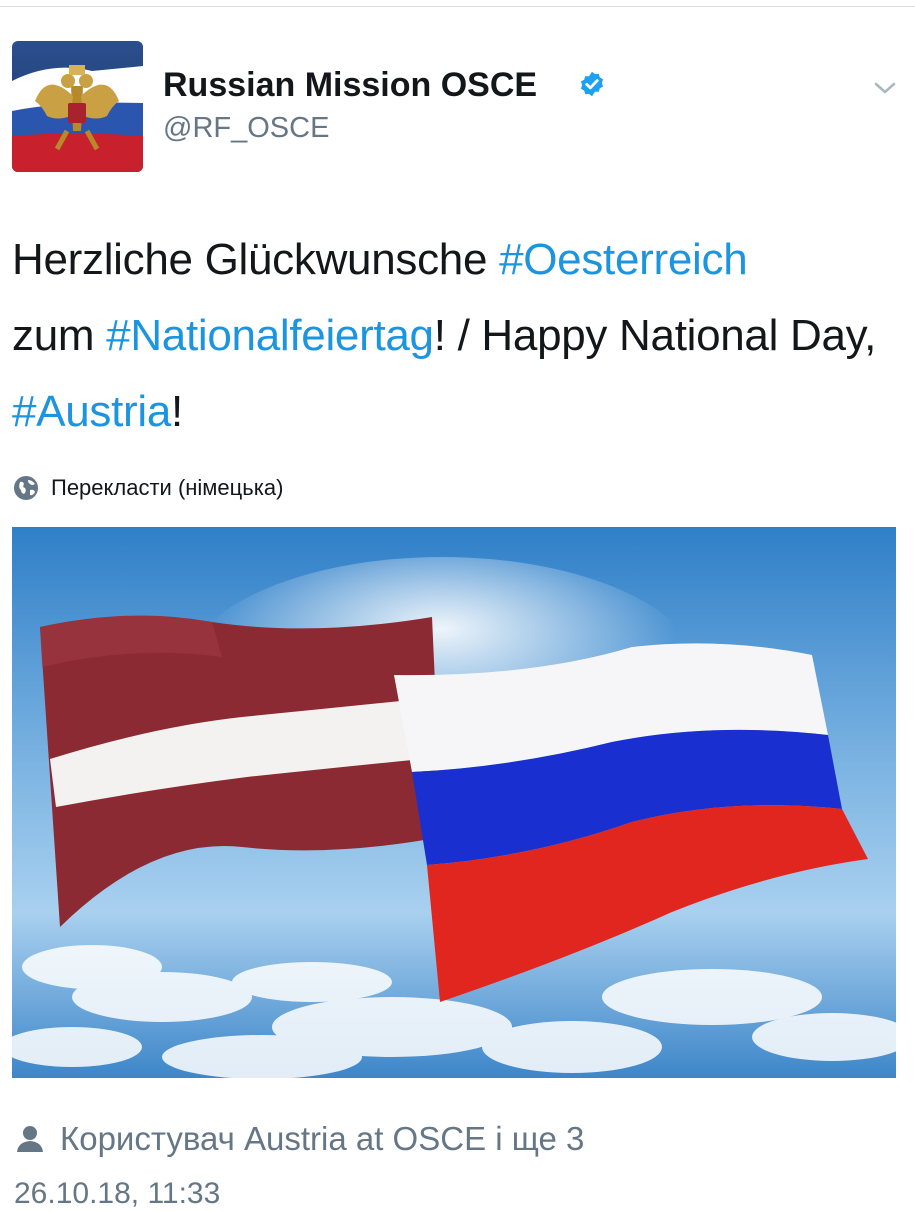 The image size is (915, 1211). I want to click on tweet-timestamp: 26.10.18, 11:33, so click(117, 1193).